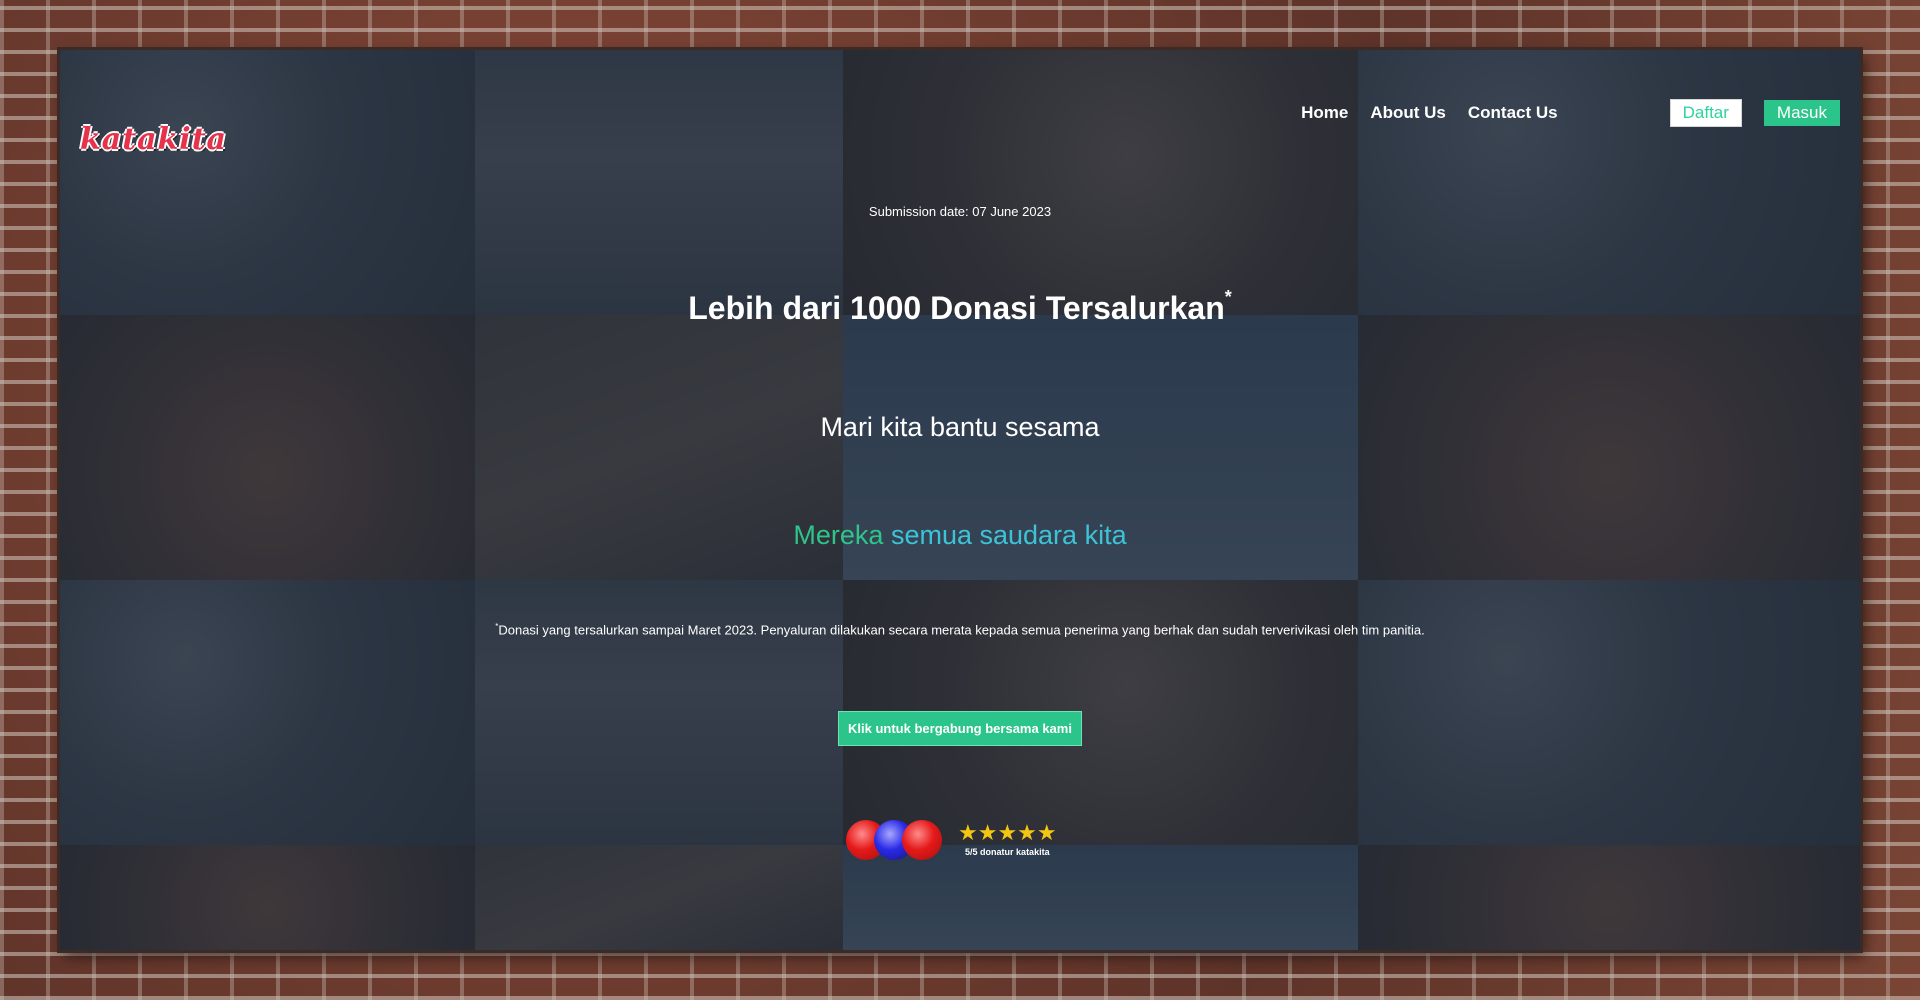 This screenshot has width=1920, height=1000. Describe the element at coordinates (960, 427) in the screenshot. I see `hero-subtitle: Mari kita bantu sesama` at that location.